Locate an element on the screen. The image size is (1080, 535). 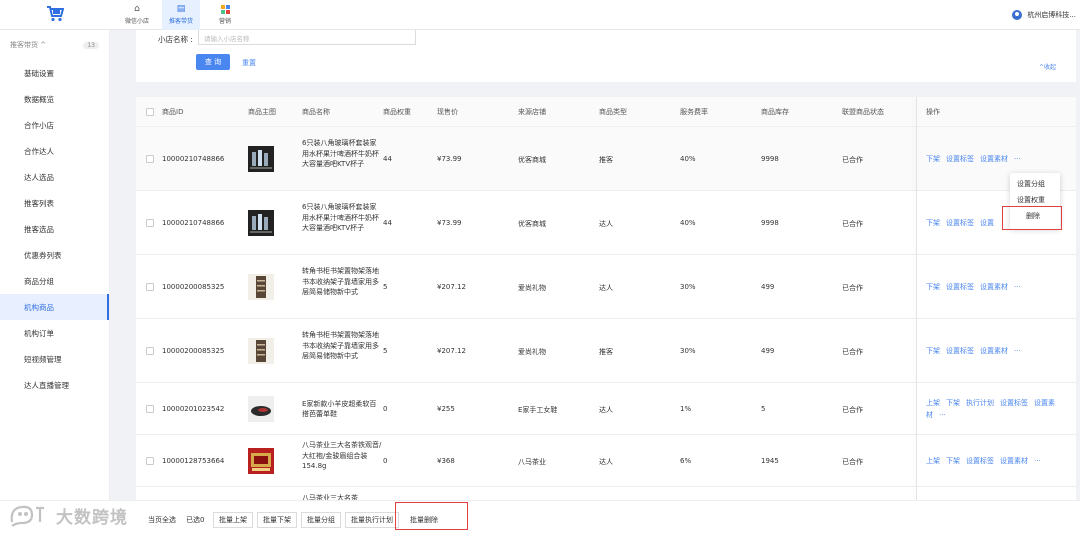
menu-item-set-group: 设置分组 is located at coordinates (1035, 184).